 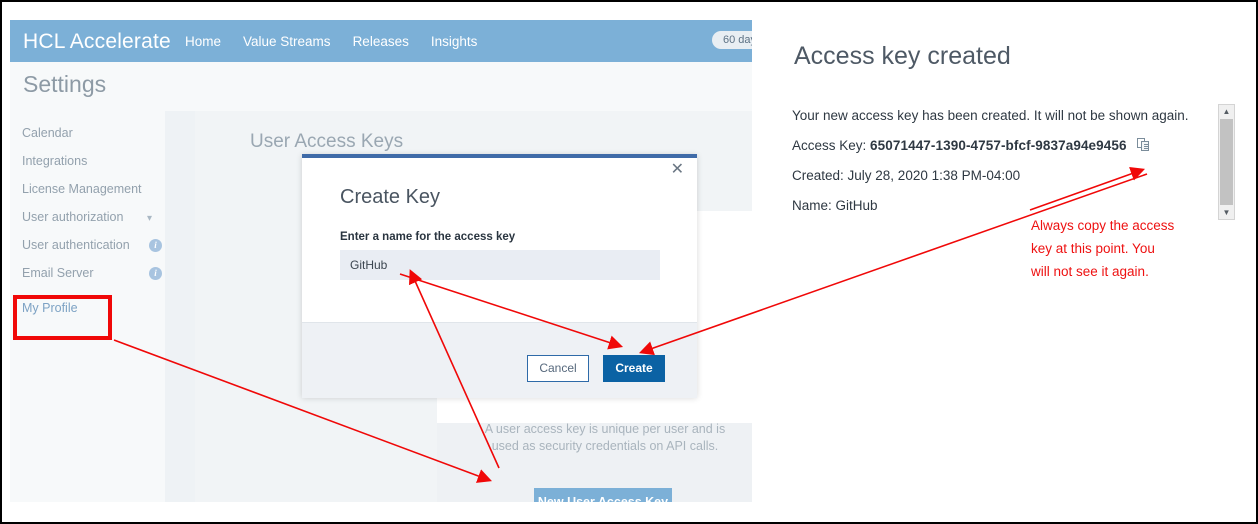 I want to click on chevron-down-icon: ▾, so click(x=149, y=218).